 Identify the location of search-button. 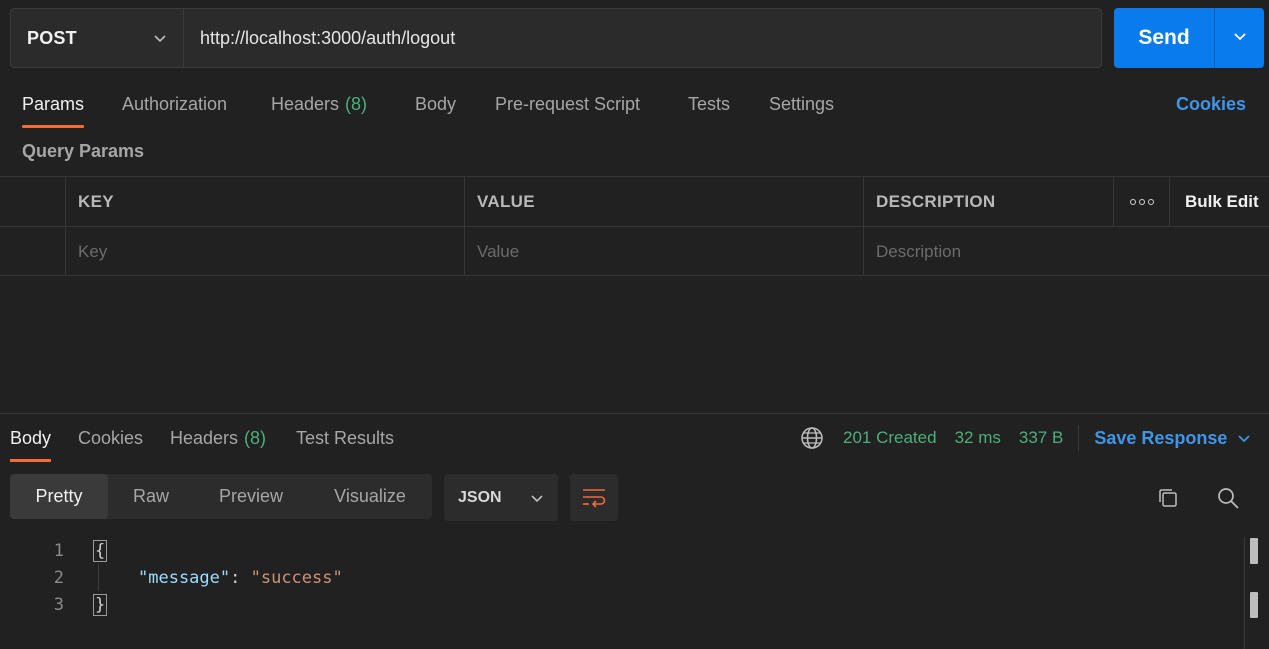
(1228, 498).